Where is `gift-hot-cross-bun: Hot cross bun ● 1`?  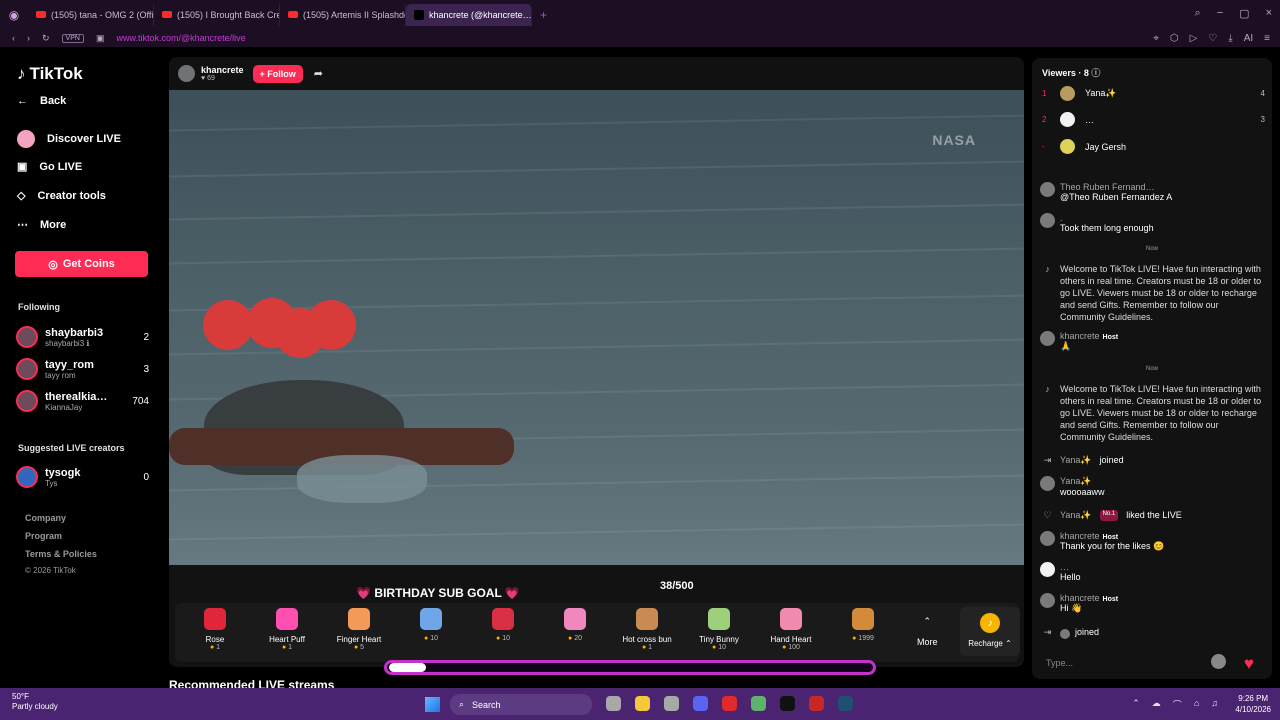 gift-hot-cross-bun: Hot cross bun ● 1 is located at coordinates (647, 629).